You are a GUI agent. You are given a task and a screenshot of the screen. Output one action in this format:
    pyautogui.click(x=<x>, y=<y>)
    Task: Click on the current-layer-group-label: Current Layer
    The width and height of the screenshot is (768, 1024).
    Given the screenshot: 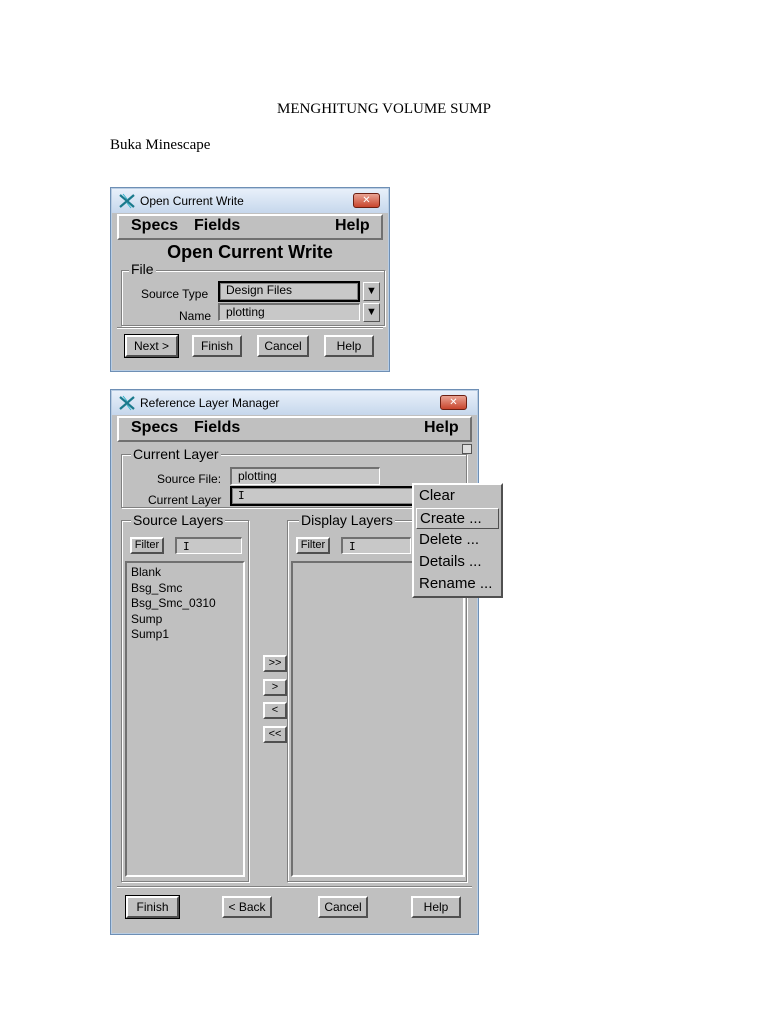 What is the action you would take?
    pyautogui.click(x=176, y=454)
    